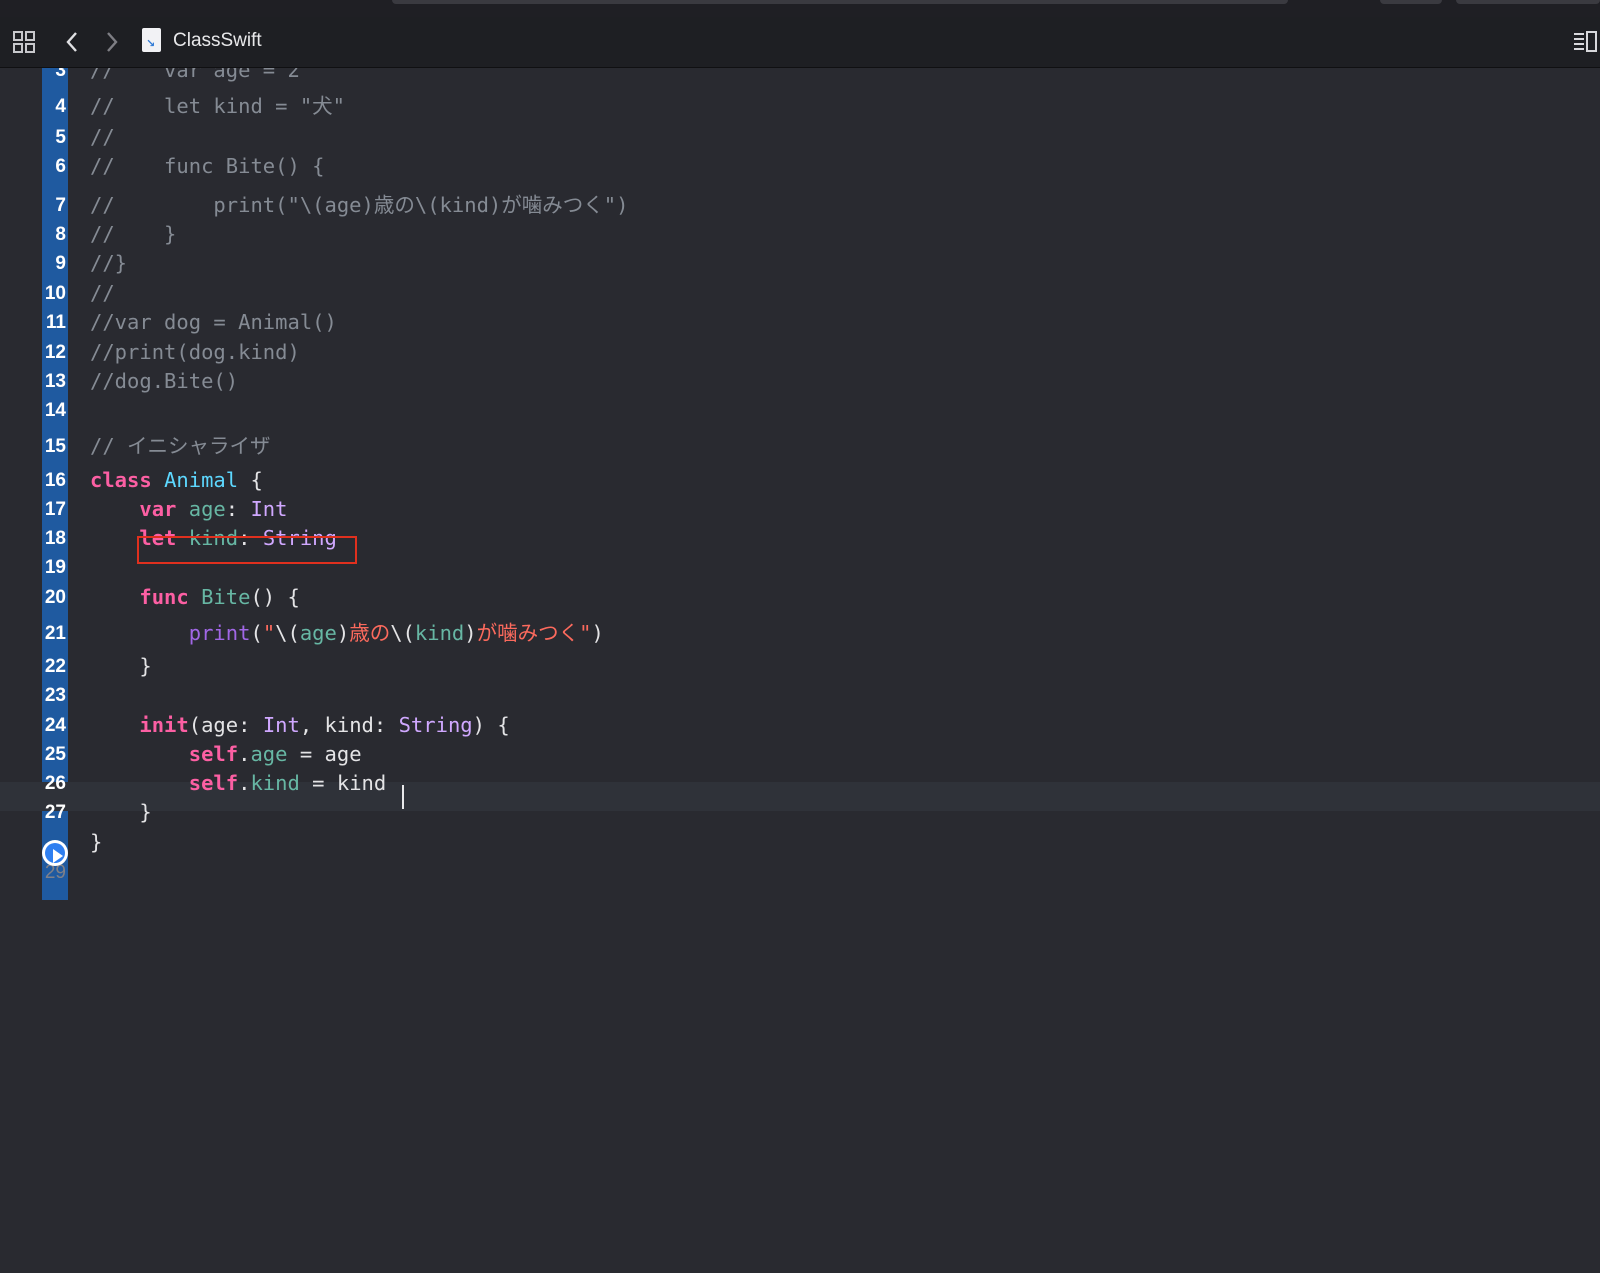  What do you see at coordinates (800, 812) in the screenshot?
I see `code-line: 27 }` at bounding box center [800, 812].